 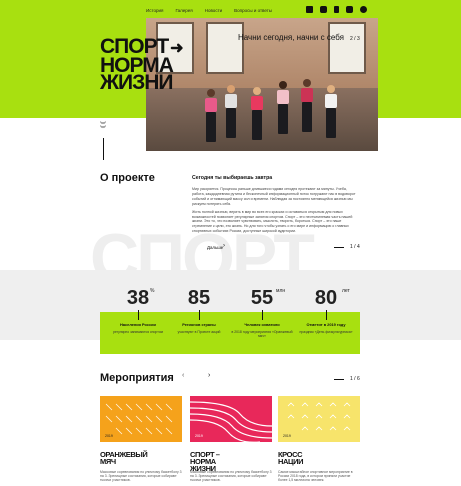 What do you see at coordinates (145, 64) in the screenshot?
I see `site-logo: СПОРТ ➜ НОРМА ЖИЗНИ` at bounding box center [145, 64].